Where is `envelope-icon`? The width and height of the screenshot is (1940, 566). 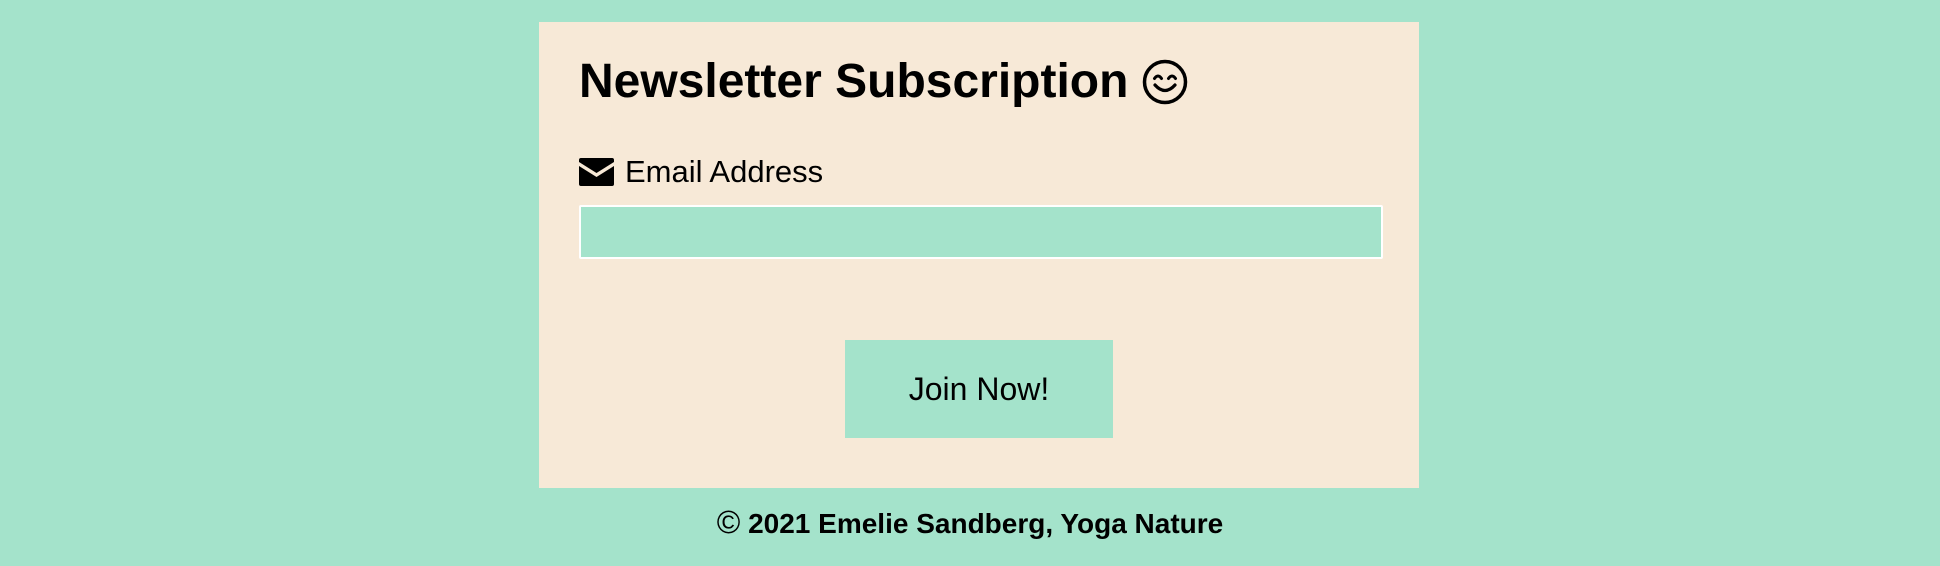 envelope-icon is located at coordinates (596, 171).